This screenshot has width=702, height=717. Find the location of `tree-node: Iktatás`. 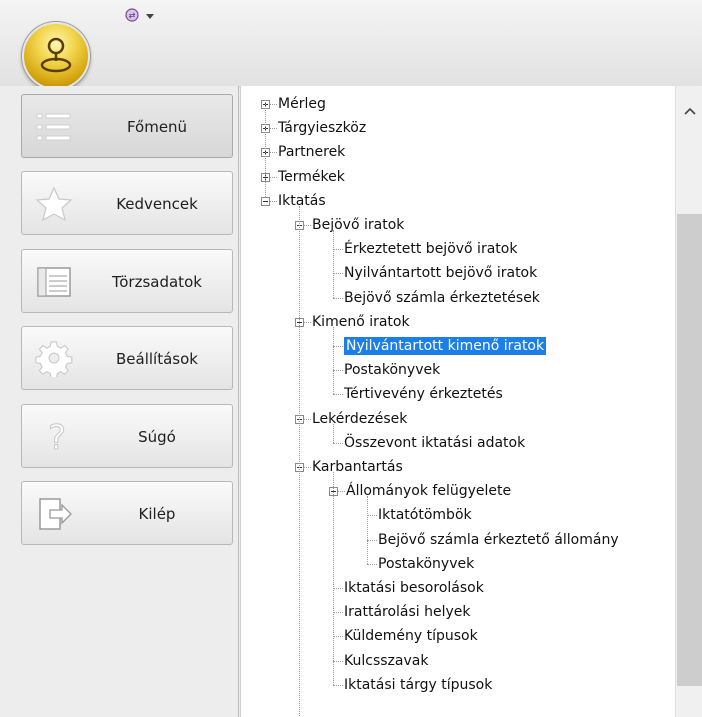

tree-node: Iktatás is located at coordinates (458, 201).